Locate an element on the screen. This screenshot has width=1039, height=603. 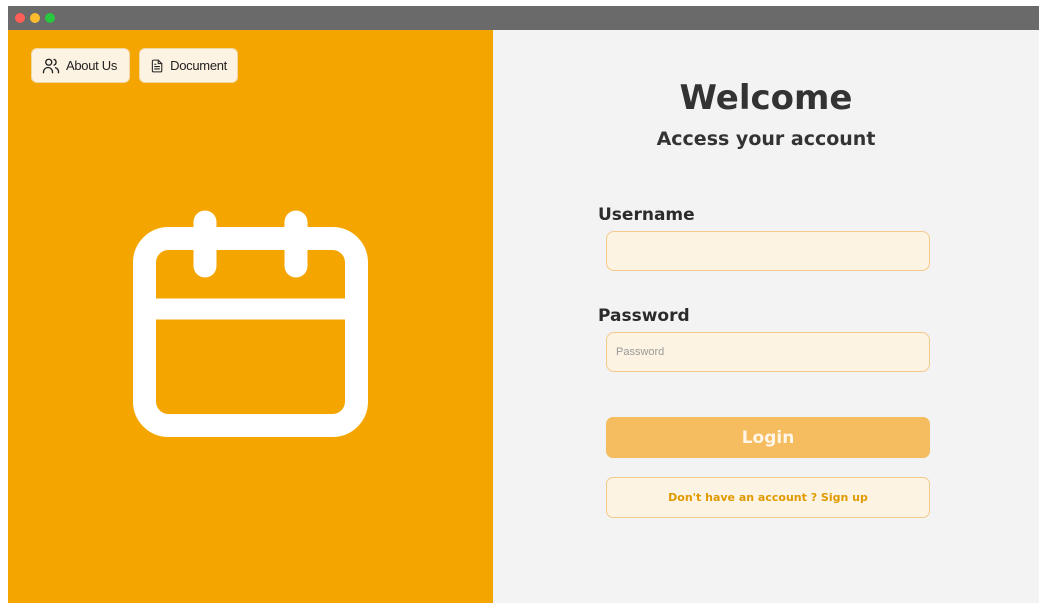
password-label: Password is located at coordinates (644, 316).